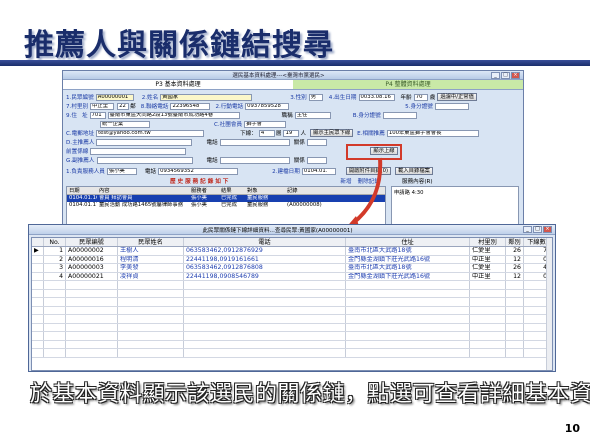  Describe the element at coordinates (55, 251) in the screenshot. I see `grid-cell-no: 1` at that location.